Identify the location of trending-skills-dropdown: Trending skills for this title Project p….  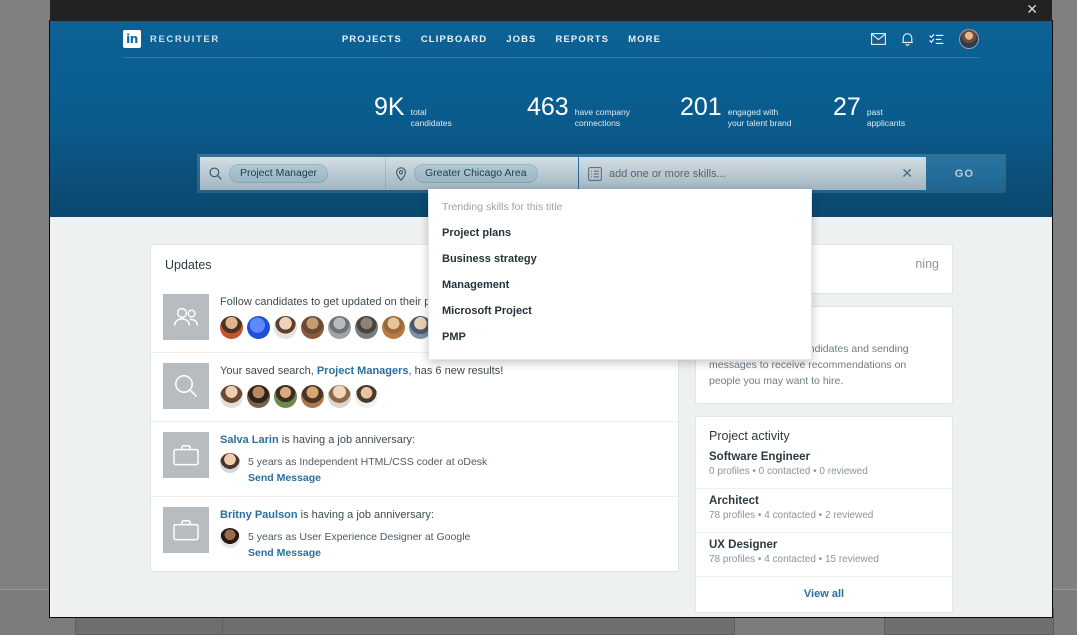
(620, 274).